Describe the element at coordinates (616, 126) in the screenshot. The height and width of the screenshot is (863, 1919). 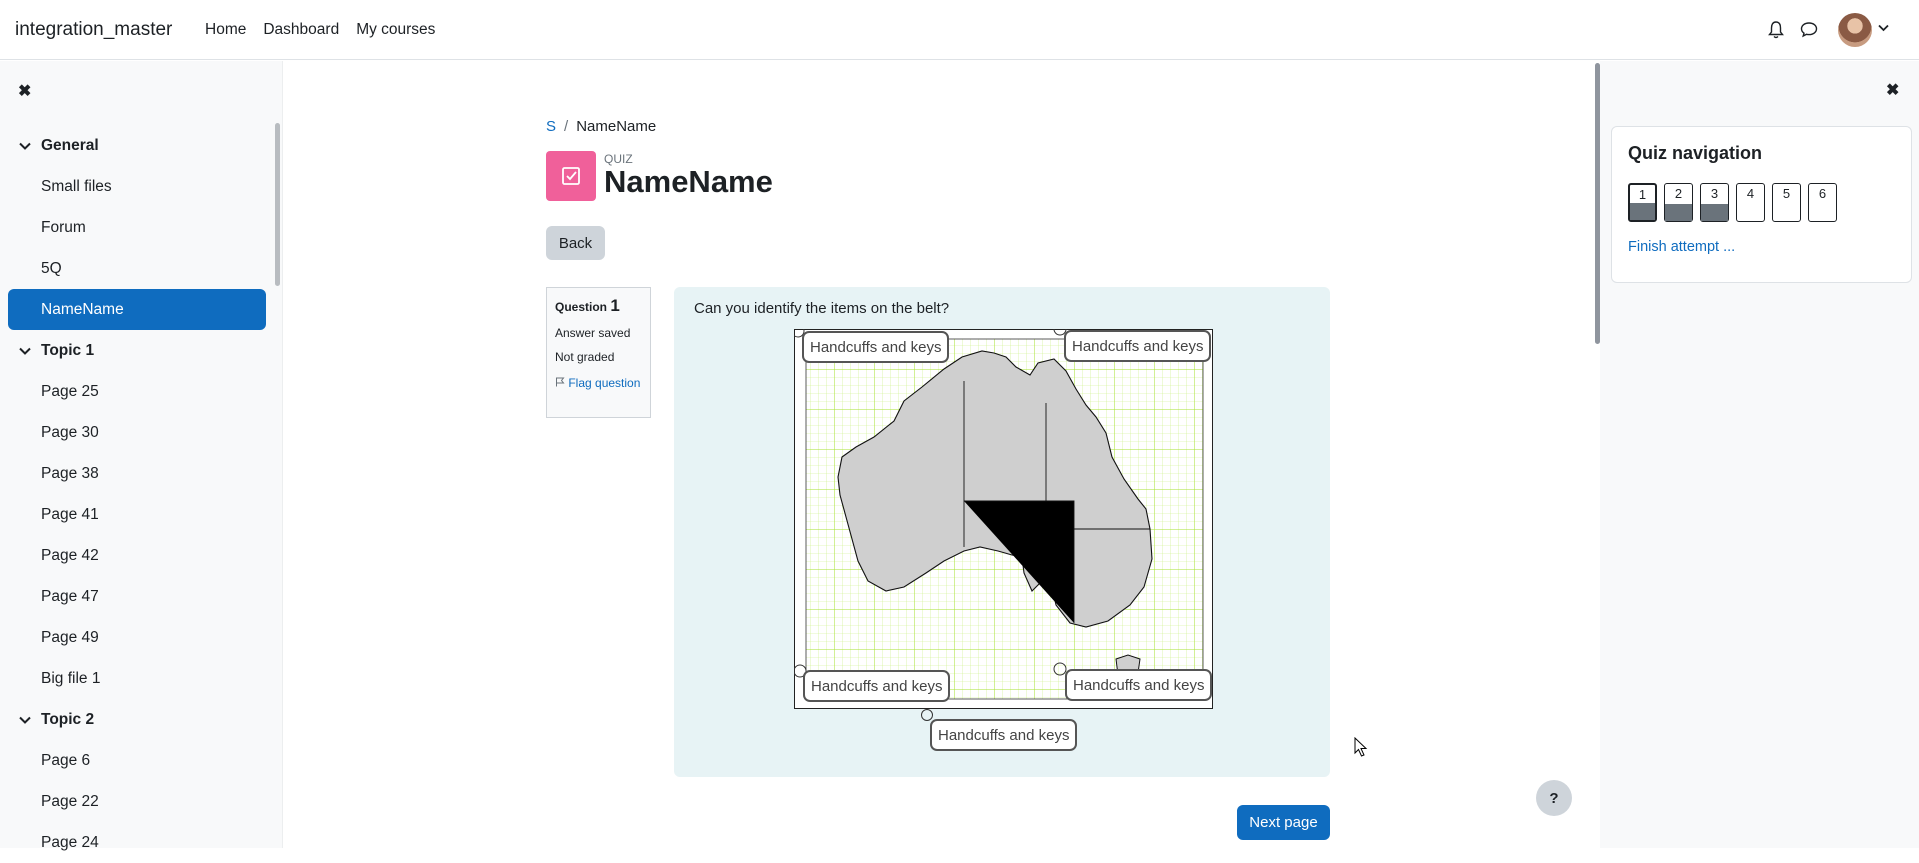
I see `breadcrumb-current: NameName` at that location.